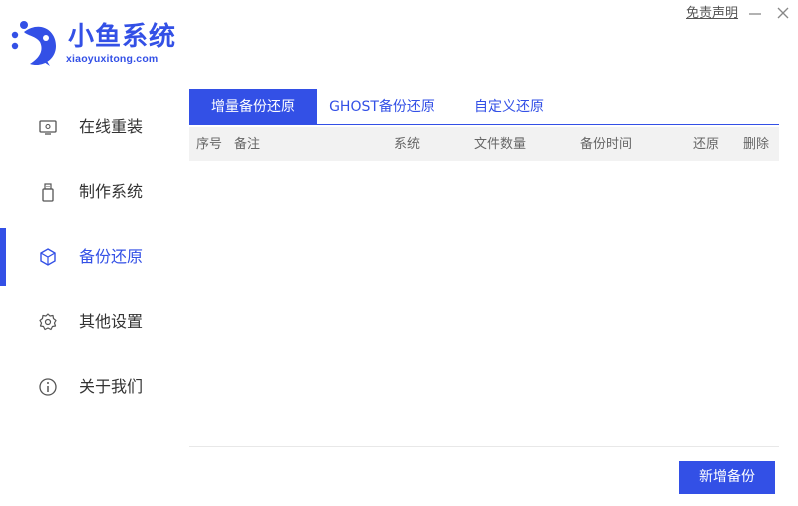 This screenshot has height=506, width=798. I want to click on app-logo: 小鱼系统 xiaoyuxitong.com, so click(100, 44).